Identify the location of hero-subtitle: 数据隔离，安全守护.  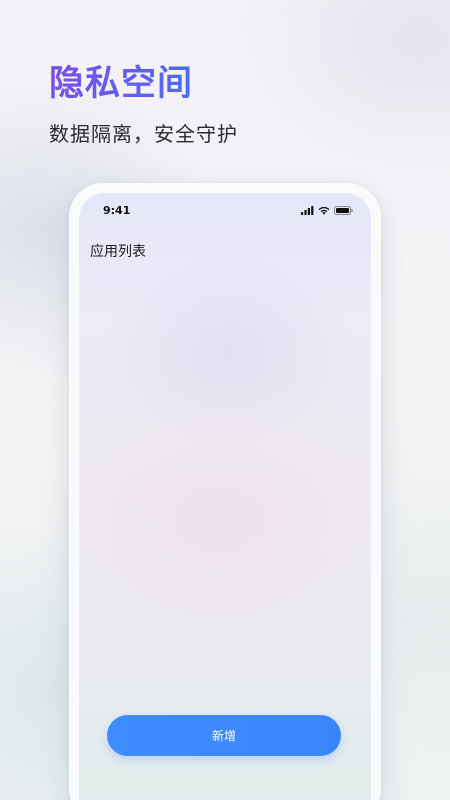
(143, 134).